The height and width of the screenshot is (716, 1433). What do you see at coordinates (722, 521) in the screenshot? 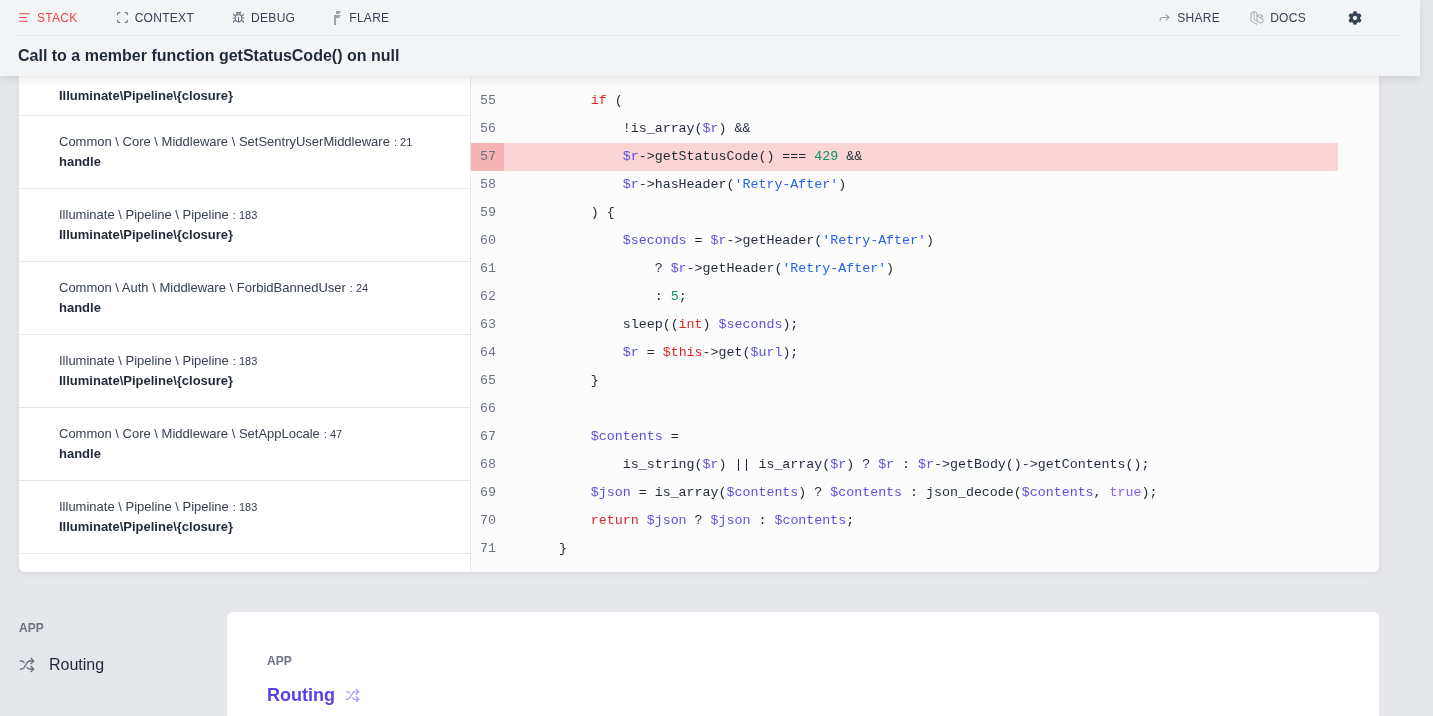
I see `code-line: return $json ? $json : $contents;` at bounding box center [722, 521].